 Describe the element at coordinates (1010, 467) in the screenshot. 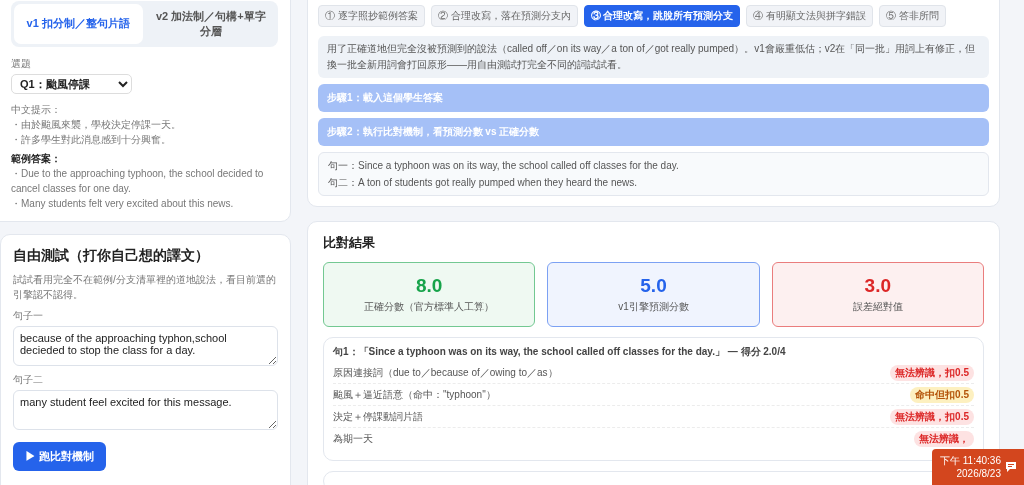

I see `notification-icon` at that location.